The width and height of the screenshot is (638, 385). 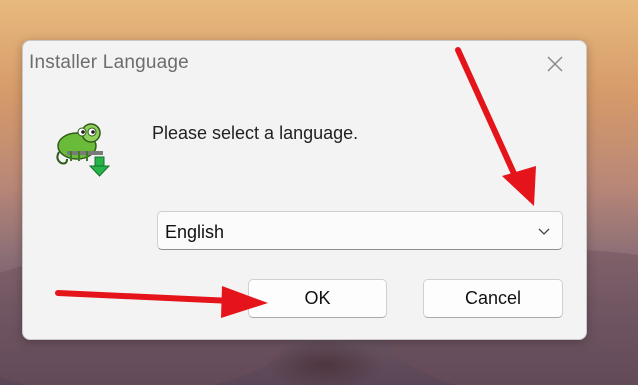 I want to click on language-select: English, so click(x=360, y=230).